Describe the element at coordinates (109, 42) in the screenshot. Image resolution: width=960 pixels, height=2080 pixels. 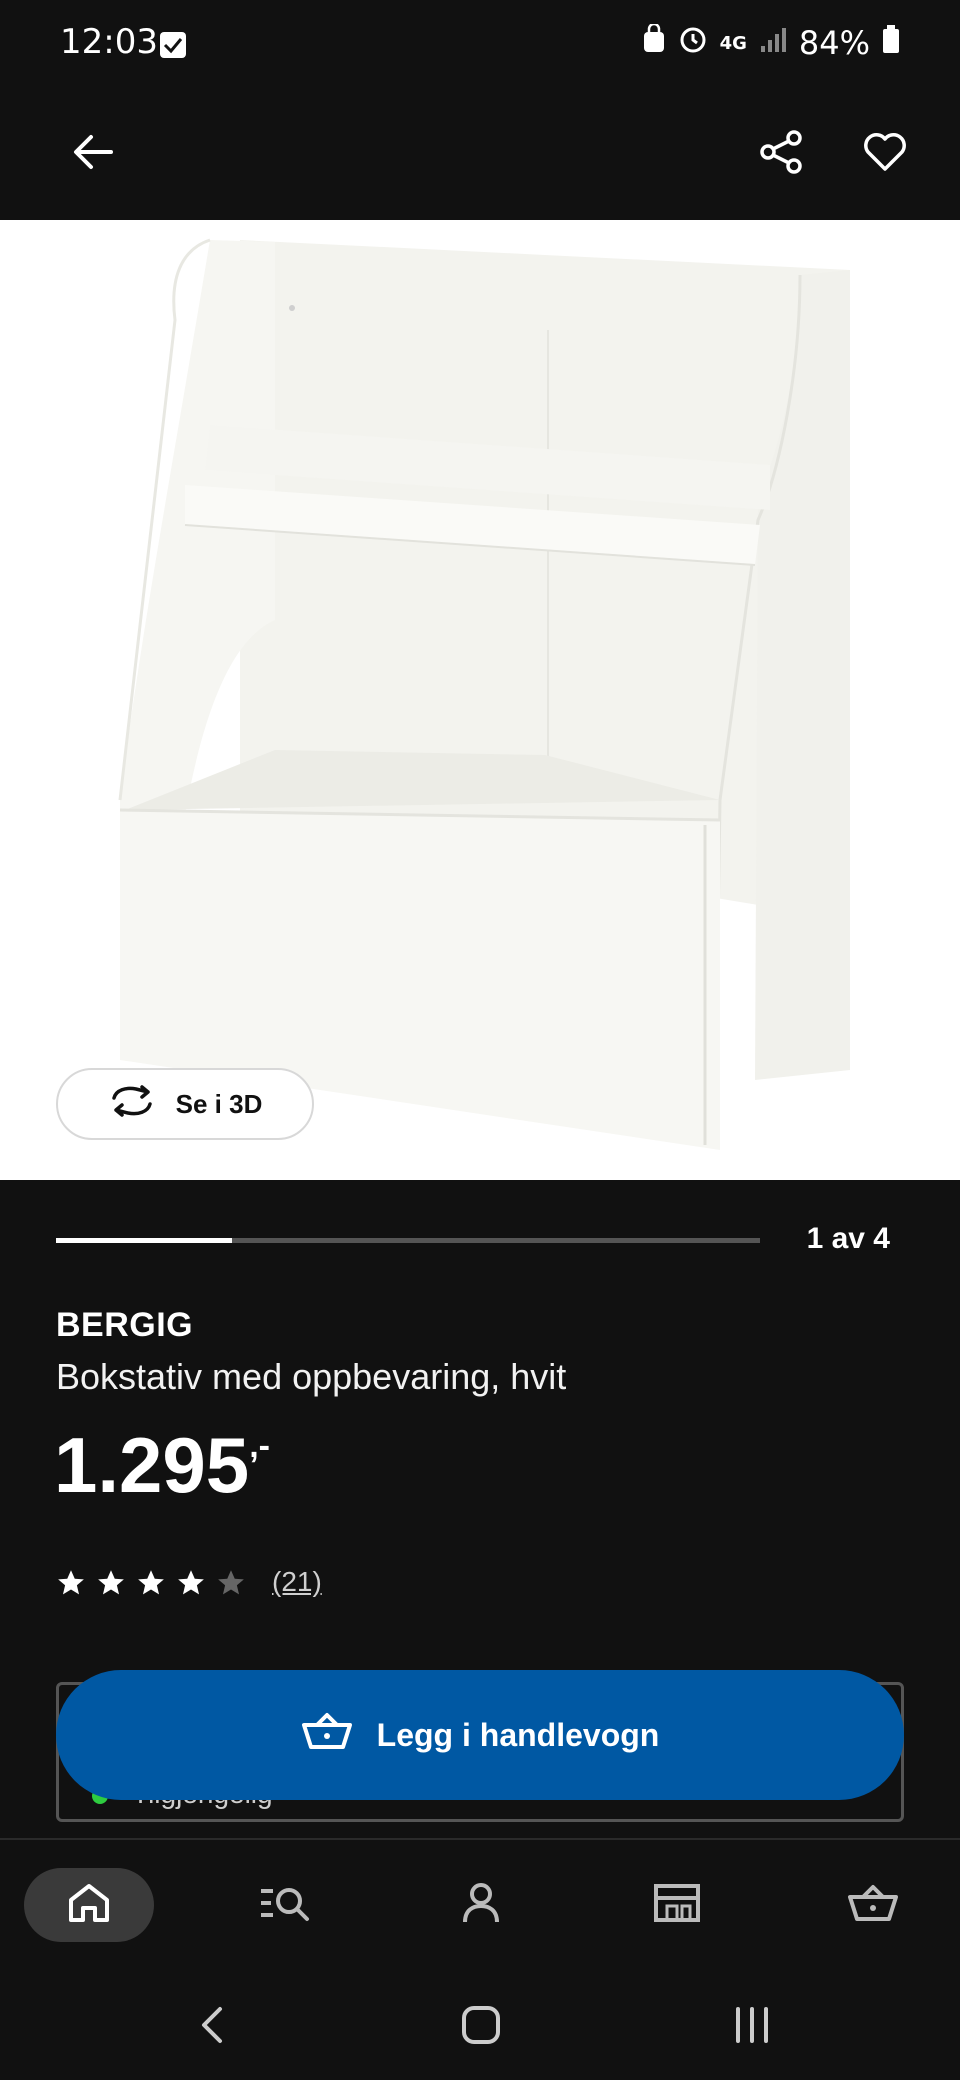
I see `status-time: 12:03` at that location.